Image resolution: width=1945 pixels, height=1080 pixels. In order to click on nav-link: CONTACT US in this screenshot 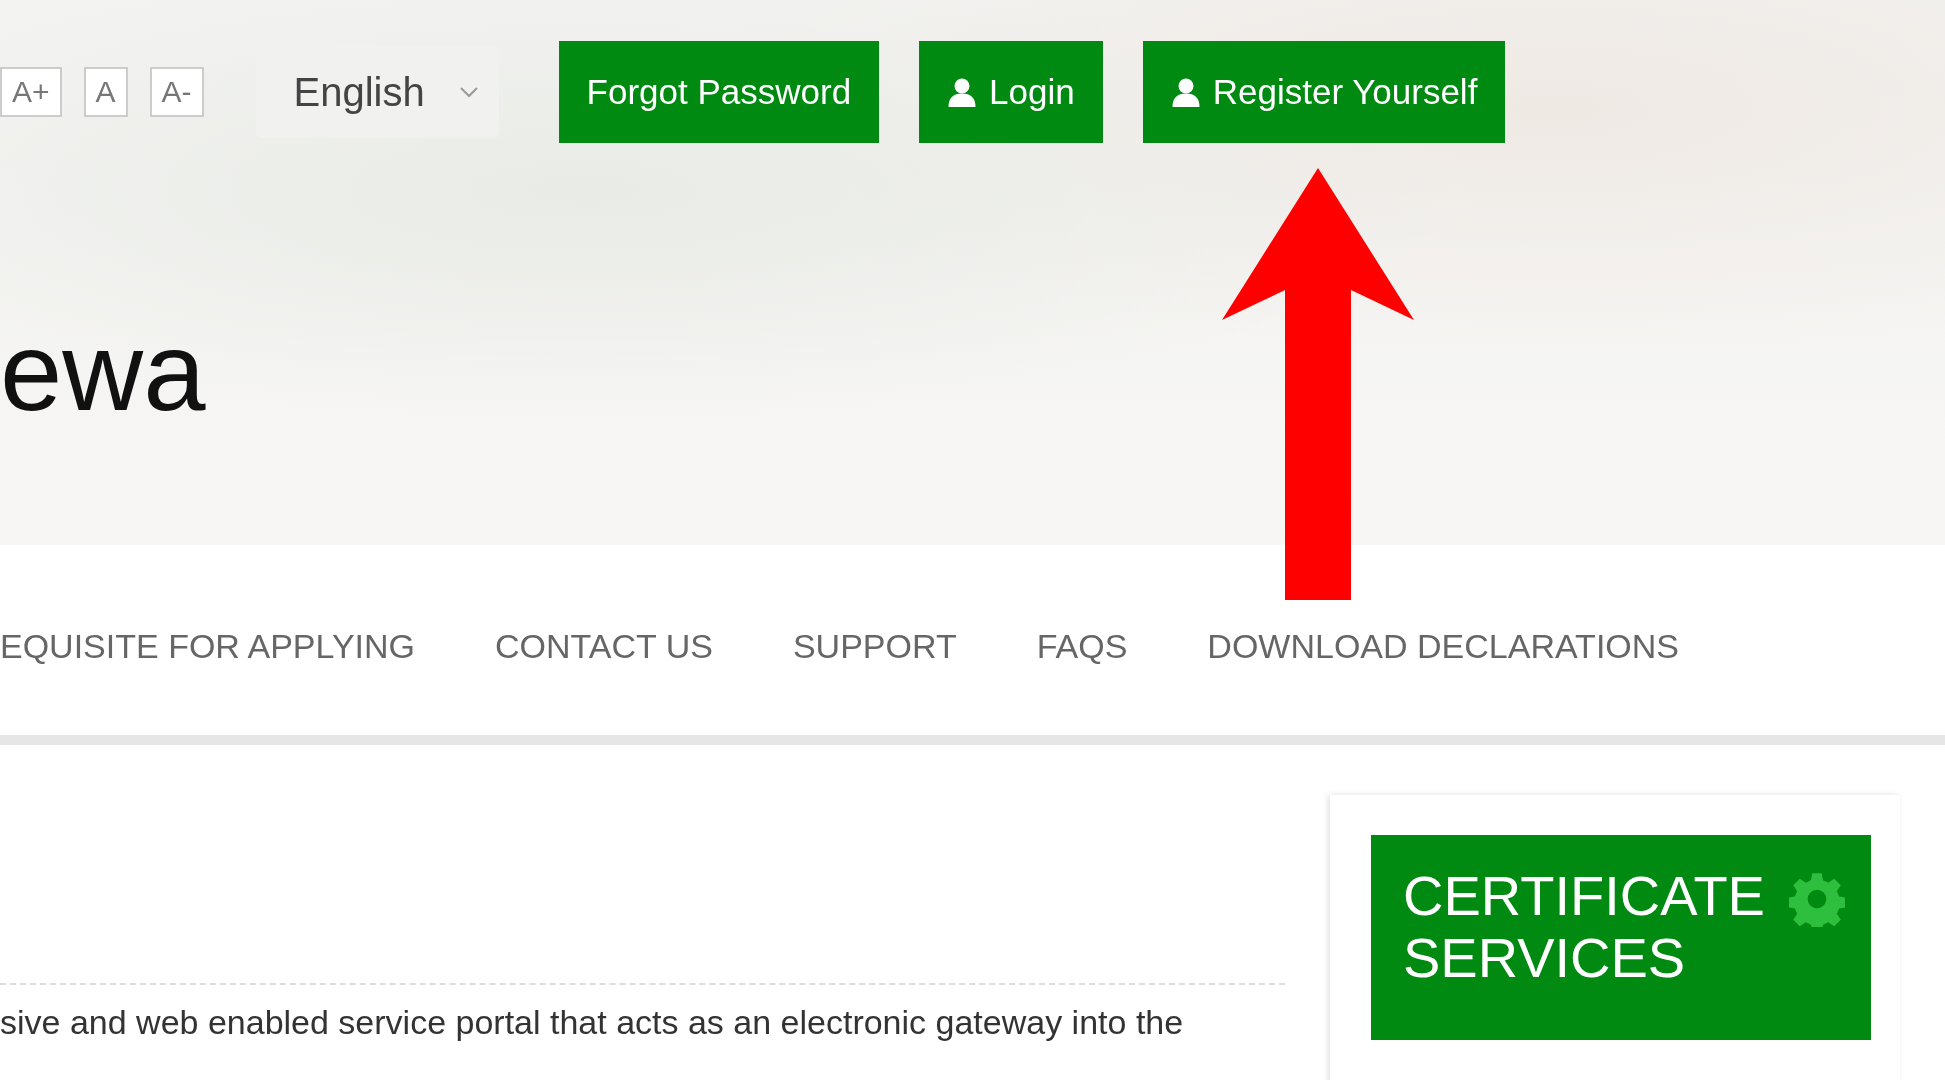, I will do `click(604, 646)`.